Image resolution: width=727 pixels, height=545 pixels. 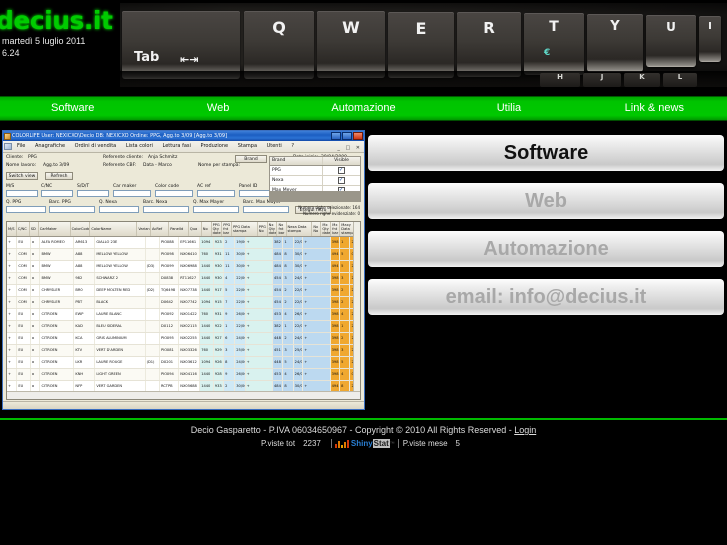 I want to click on grid-cell: PIOX94, so click(x=170, y=374).